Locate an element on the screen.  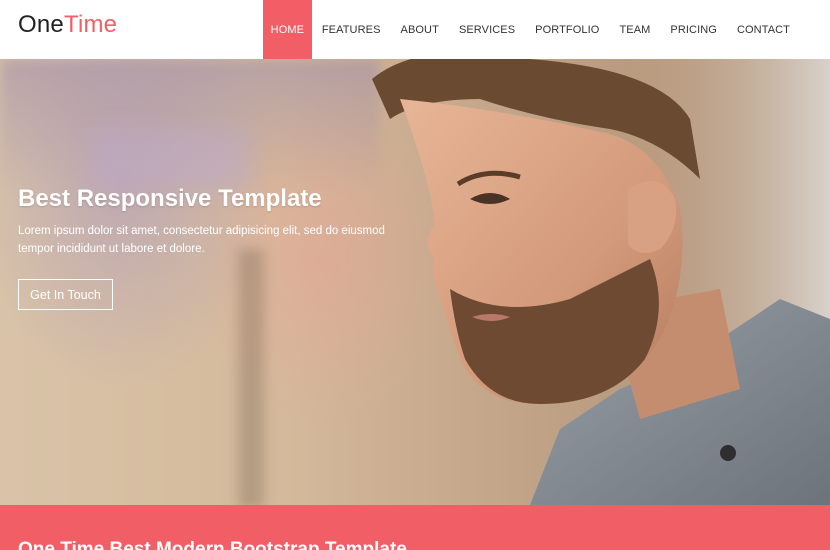
site-logo: OneTime is located at coordinates (67, 25).